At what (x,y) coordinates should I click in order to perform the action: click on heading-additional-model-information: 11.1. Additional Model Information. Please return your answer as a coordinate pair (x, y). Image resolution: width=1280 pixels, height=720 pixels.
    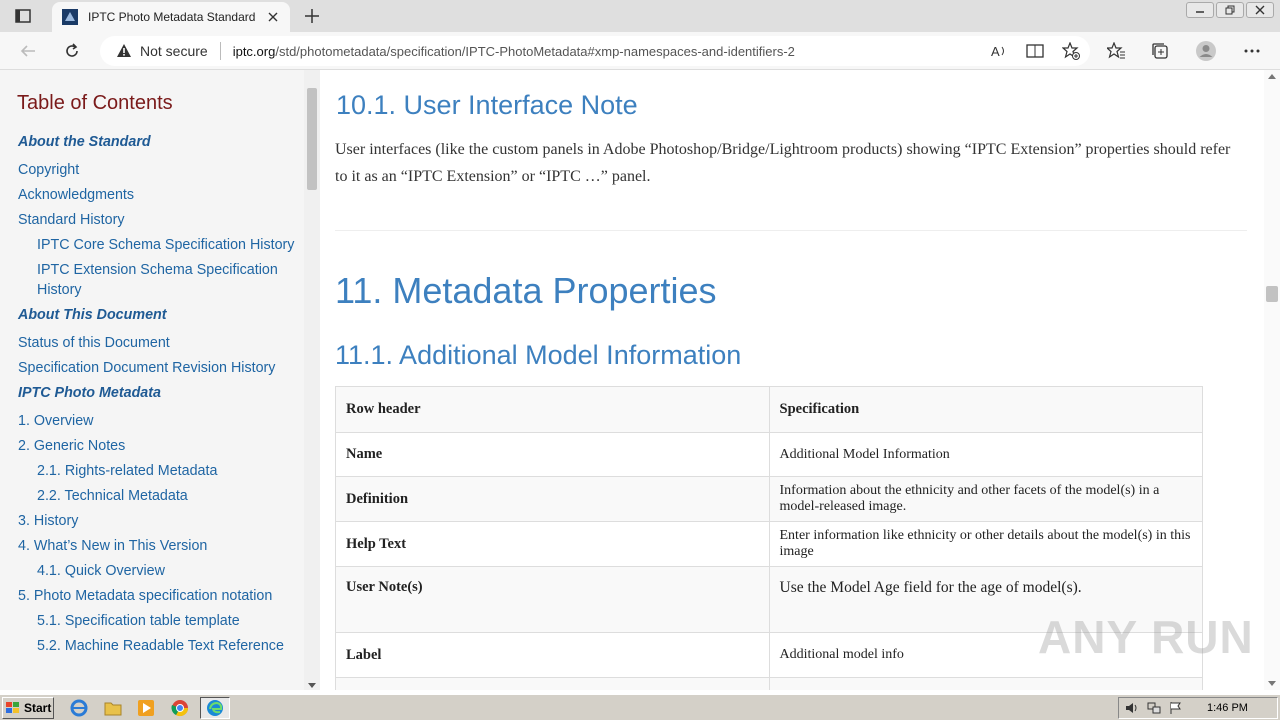
    Looking at the image, I should click on (538, 355).